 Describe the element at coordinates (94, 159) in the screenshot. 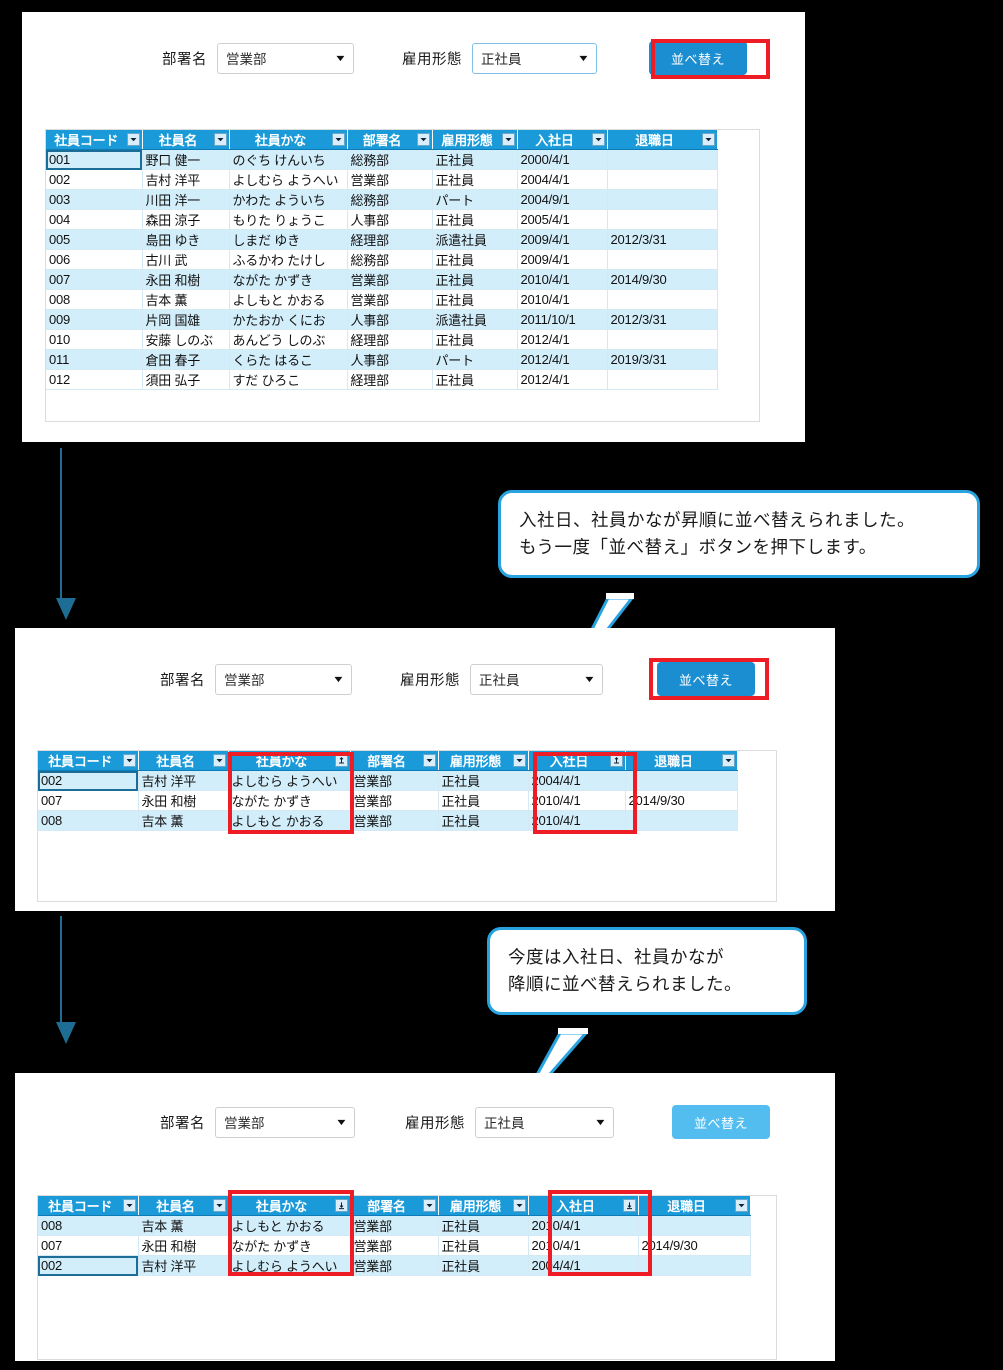

I see `cell-code: 001` at that location.